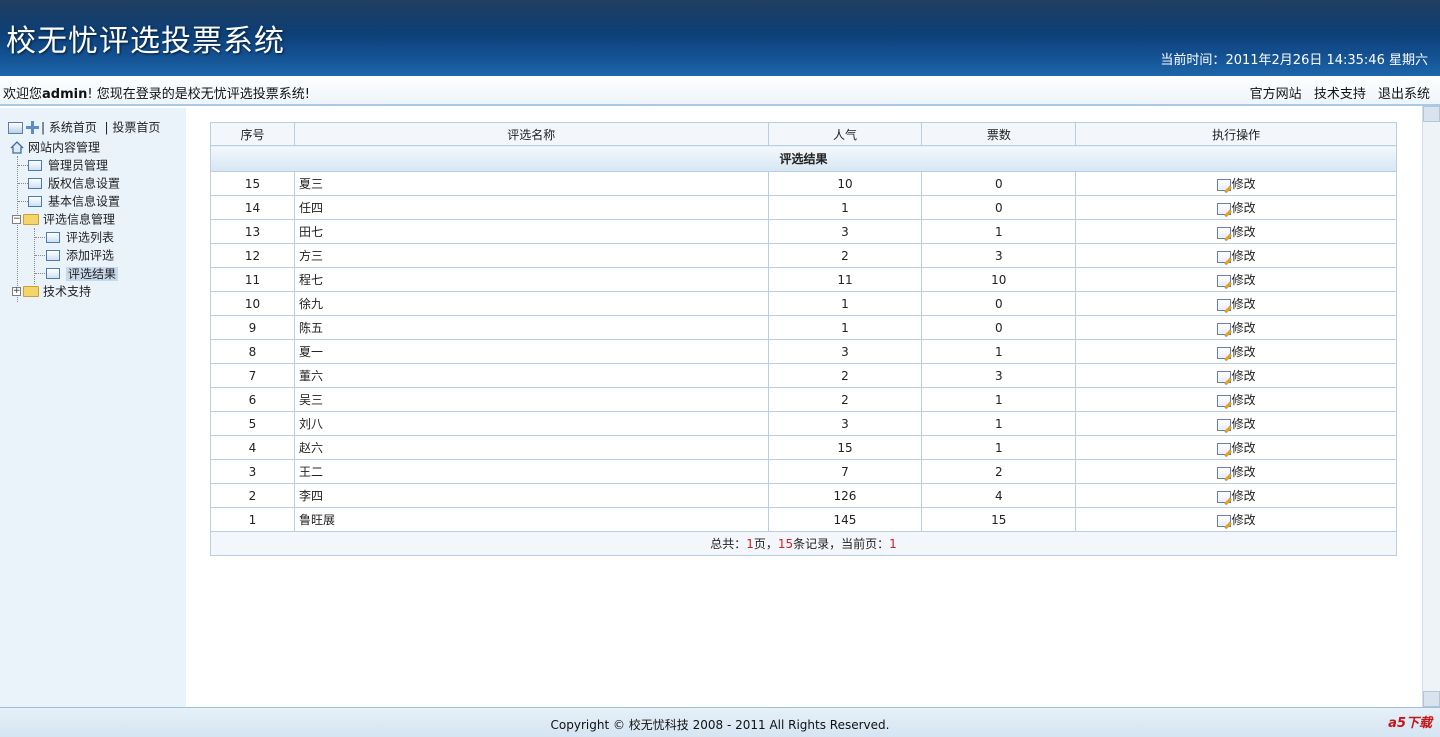  I want to click on tree-root: 网站内容管理, so click(55, 147).